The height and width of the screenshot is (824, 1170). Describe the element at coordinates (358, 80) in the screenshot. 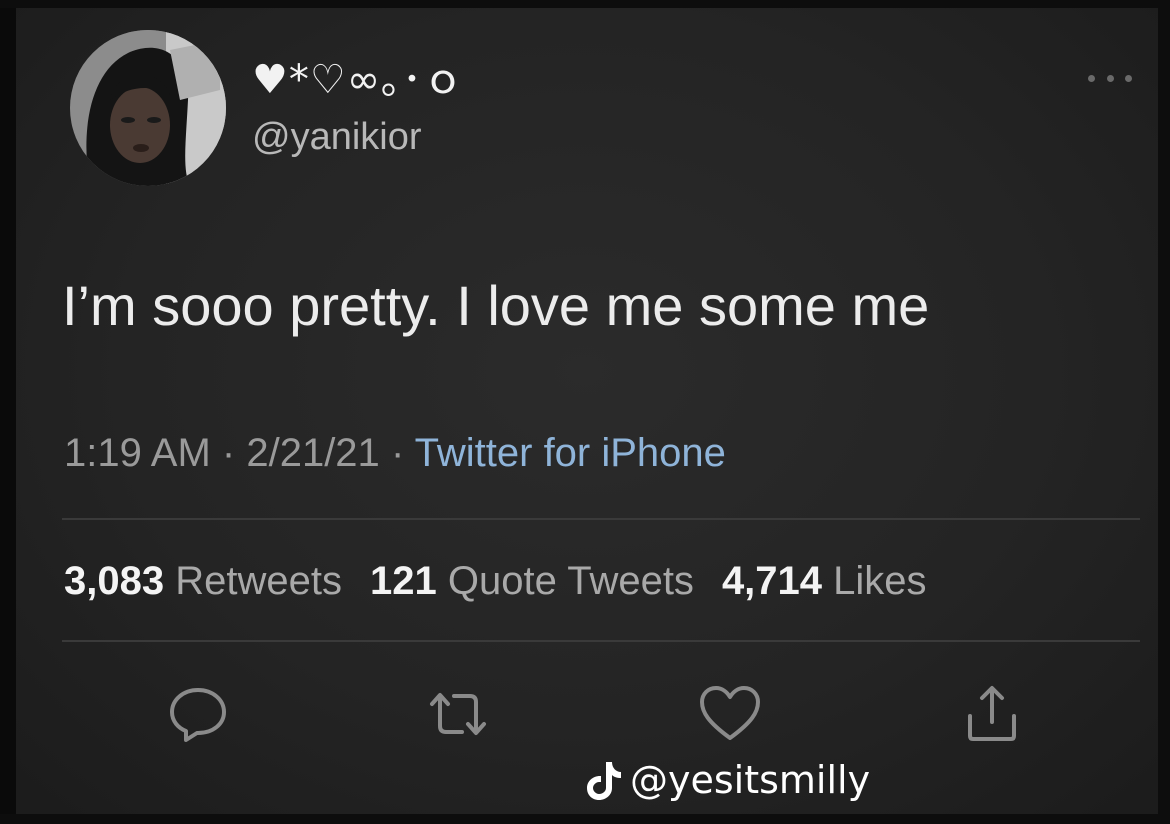

I see `display-name: ♥*♡∞｡･ｏ` at that location.